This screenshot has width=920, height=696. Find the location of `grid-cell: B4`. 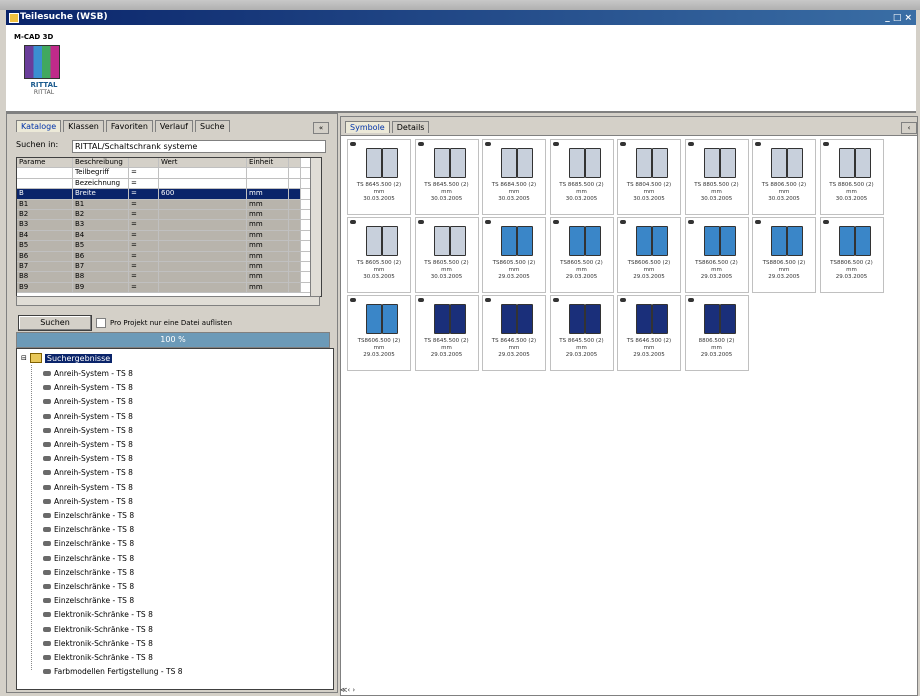

grid-cell: B4 is located at coordinates (101, 235).